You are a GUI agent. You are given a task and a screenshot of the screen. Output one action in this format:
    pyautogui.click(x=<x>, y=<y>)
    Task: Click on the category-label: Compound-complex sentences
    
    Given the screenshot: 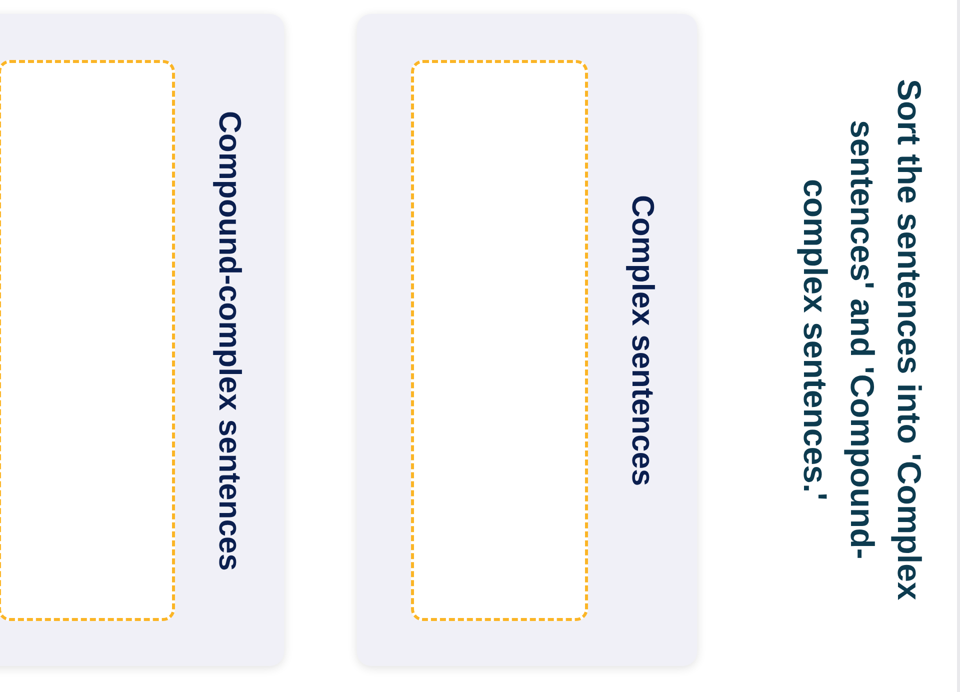 What is the action you would take?
    pyautogui.click(x=230, y=340)
    